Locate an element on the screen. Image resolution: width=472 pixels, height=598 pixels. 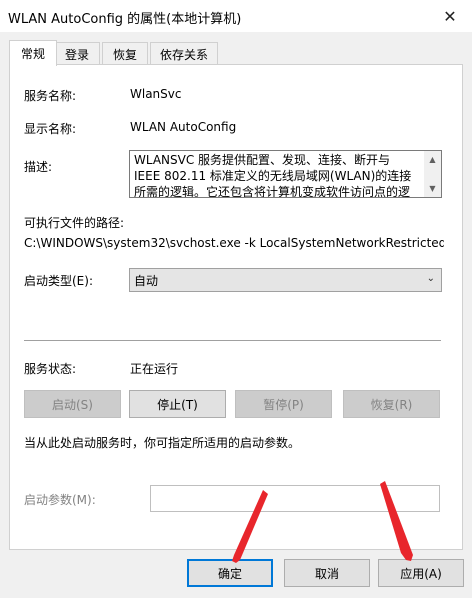
tab-general: 常规 is located at coordinates (33, 53).